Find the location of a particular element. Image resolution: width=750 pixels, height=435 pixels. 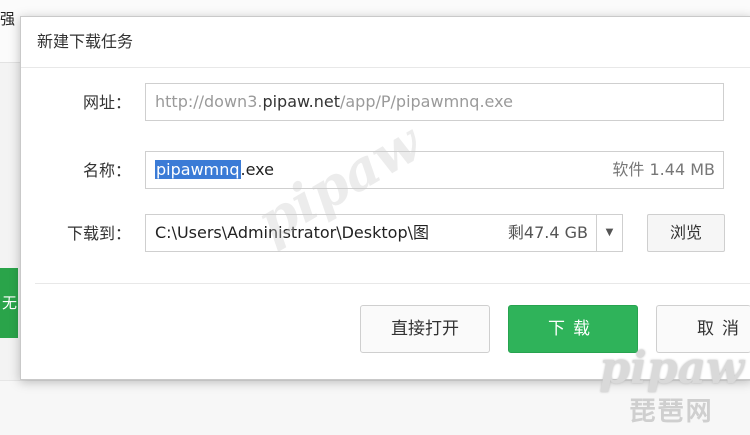

name-row: 名称： pipawmnq.exe 软件 1.44 MB is located at coordinates (385, 171).